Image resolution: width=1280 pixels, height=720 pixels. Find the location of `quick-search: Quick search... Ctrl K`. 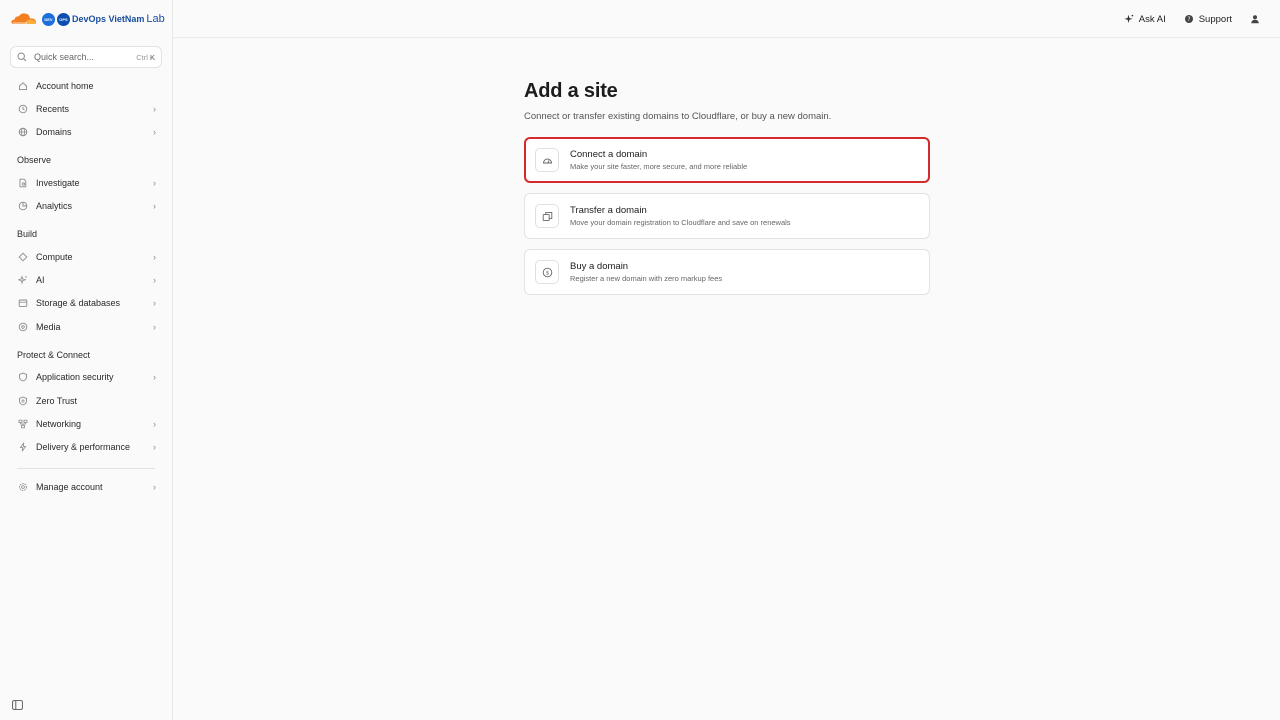

quick-search: Quick search... Ctrl K is located at coordinates (86, 57).